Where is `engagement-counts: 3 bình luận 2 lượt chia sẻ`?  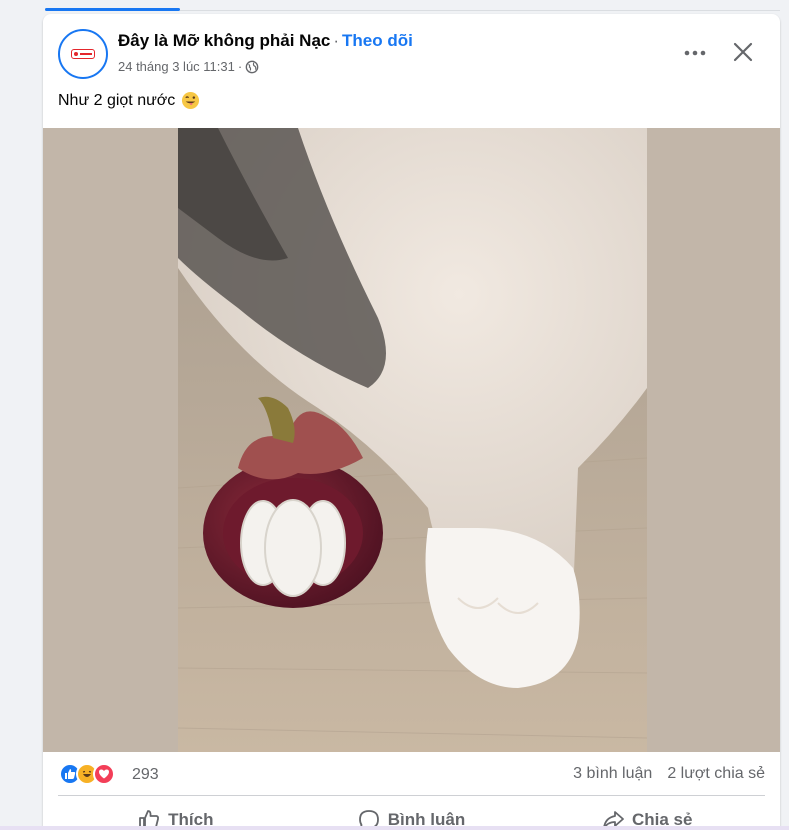
engagement-counts: 3 bình luận 2 lượt chia sẻ is located at coordinates (669, 774).